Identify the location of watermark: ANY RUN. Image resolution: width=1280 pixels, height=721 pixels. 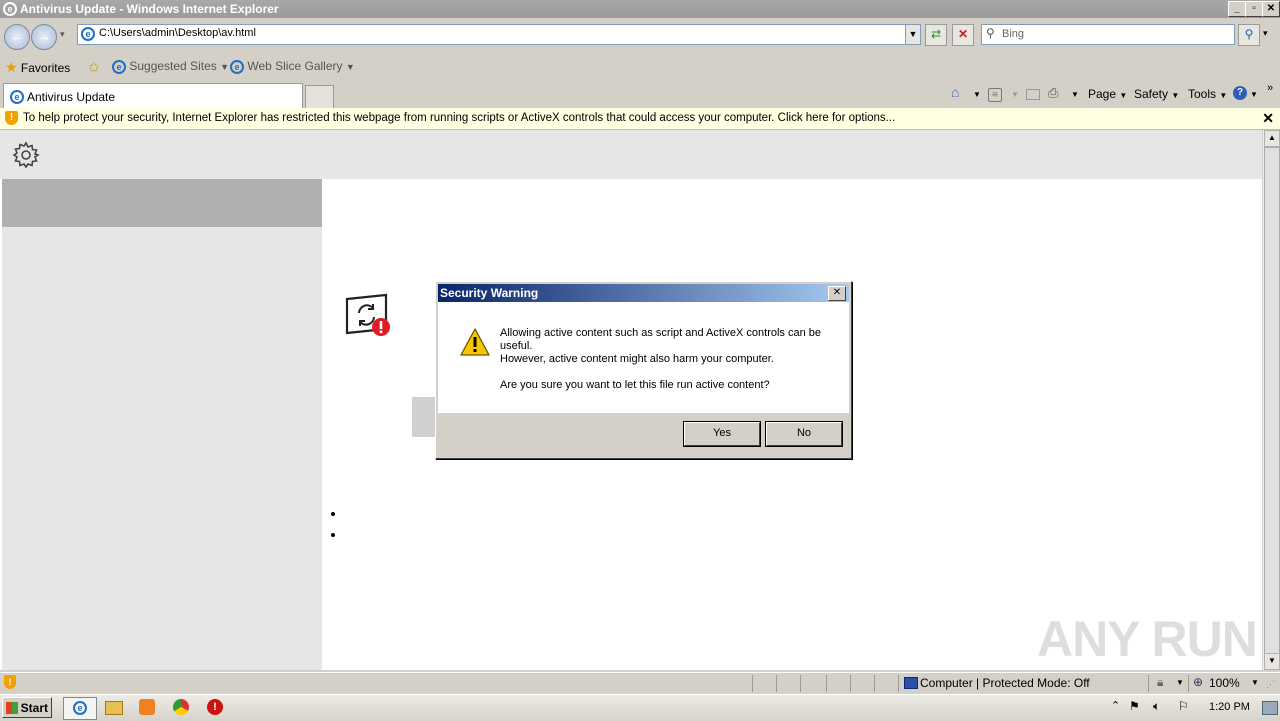
(1147, 639).